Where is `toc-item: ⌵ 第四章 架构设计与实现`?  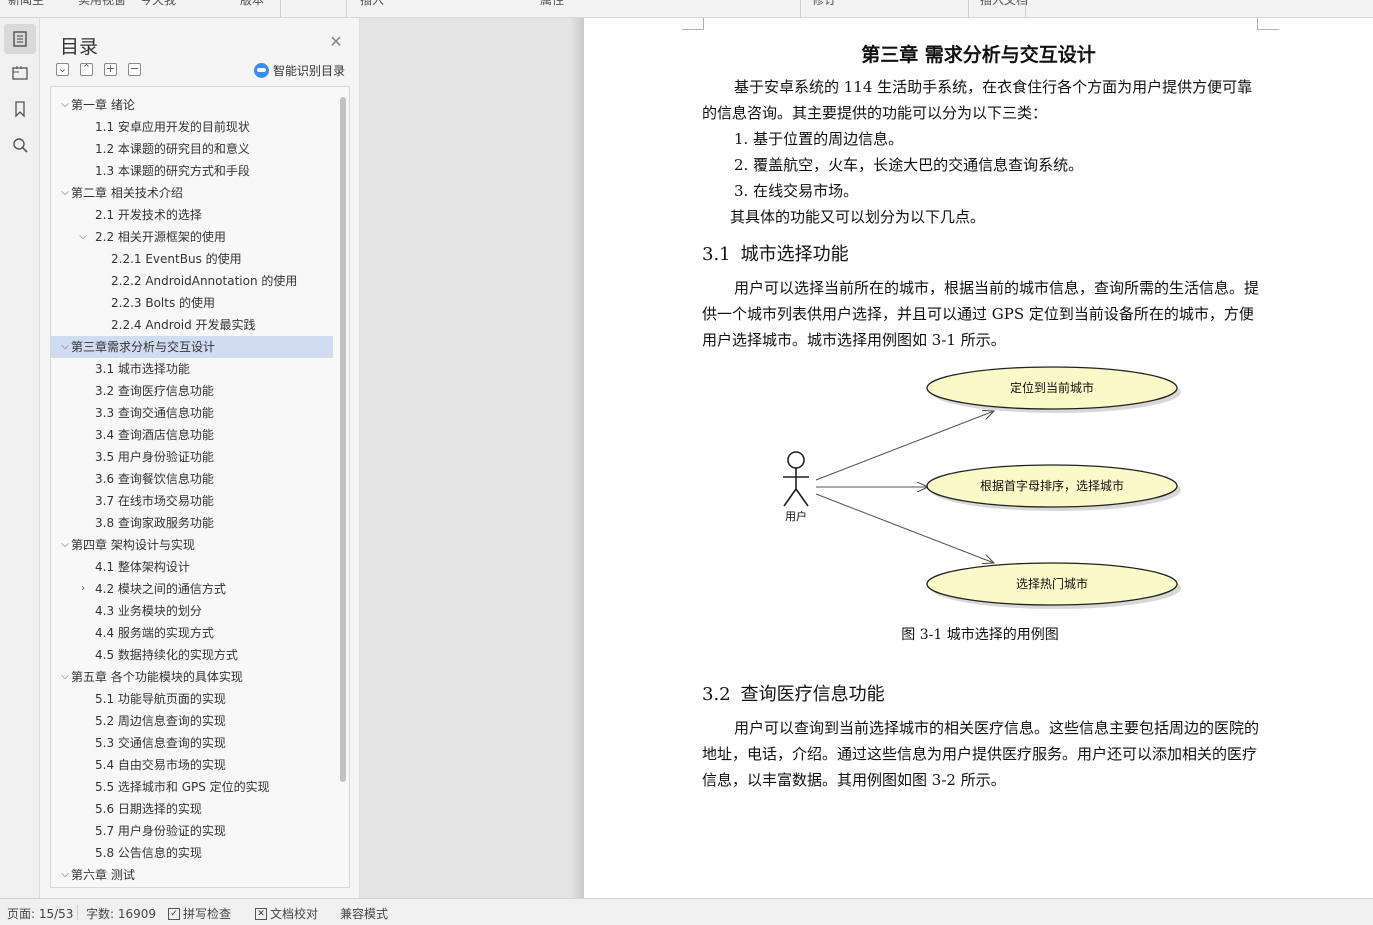
toc-item: ⌵ 第四章 架构设计与实现 is located at coordinates (192, 545).